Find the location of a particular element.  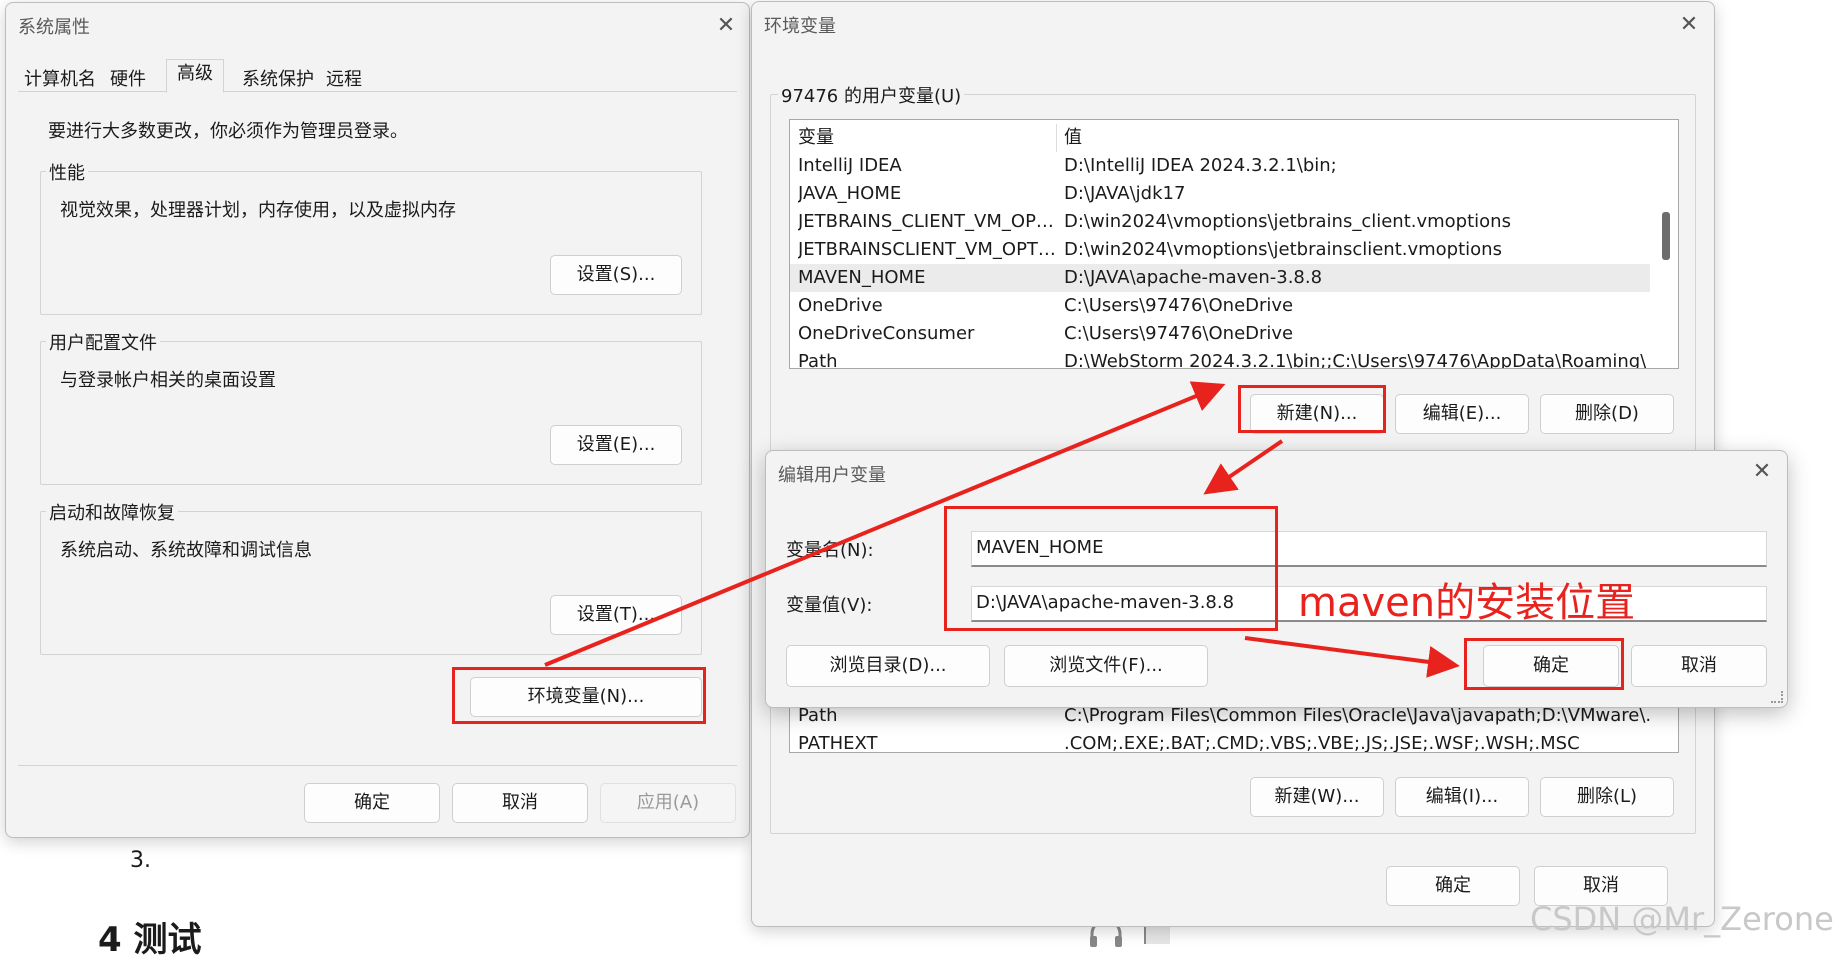

arrow-to-dialog is located at coordinates (1243, 467).